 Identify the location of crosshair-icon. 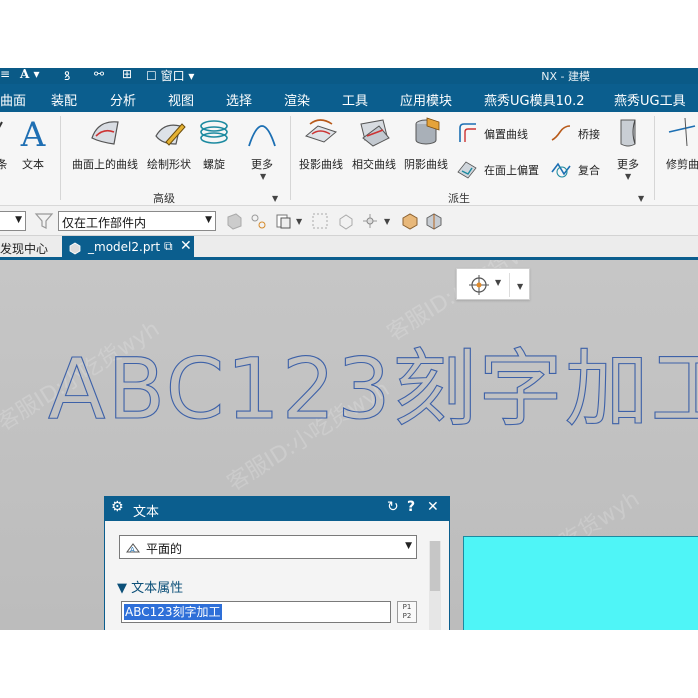
(479, 285).